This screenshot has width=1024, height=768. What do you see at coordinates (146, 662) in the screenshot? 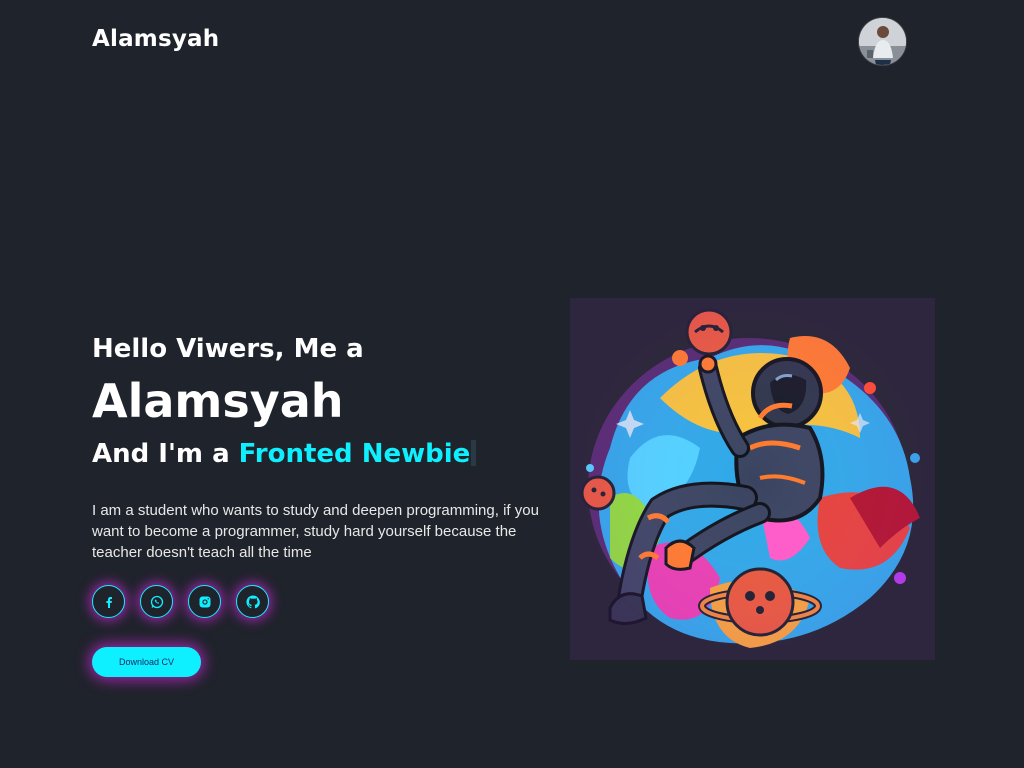
I see `download-cv-button: Download CV` at bounding box center [146, 662].